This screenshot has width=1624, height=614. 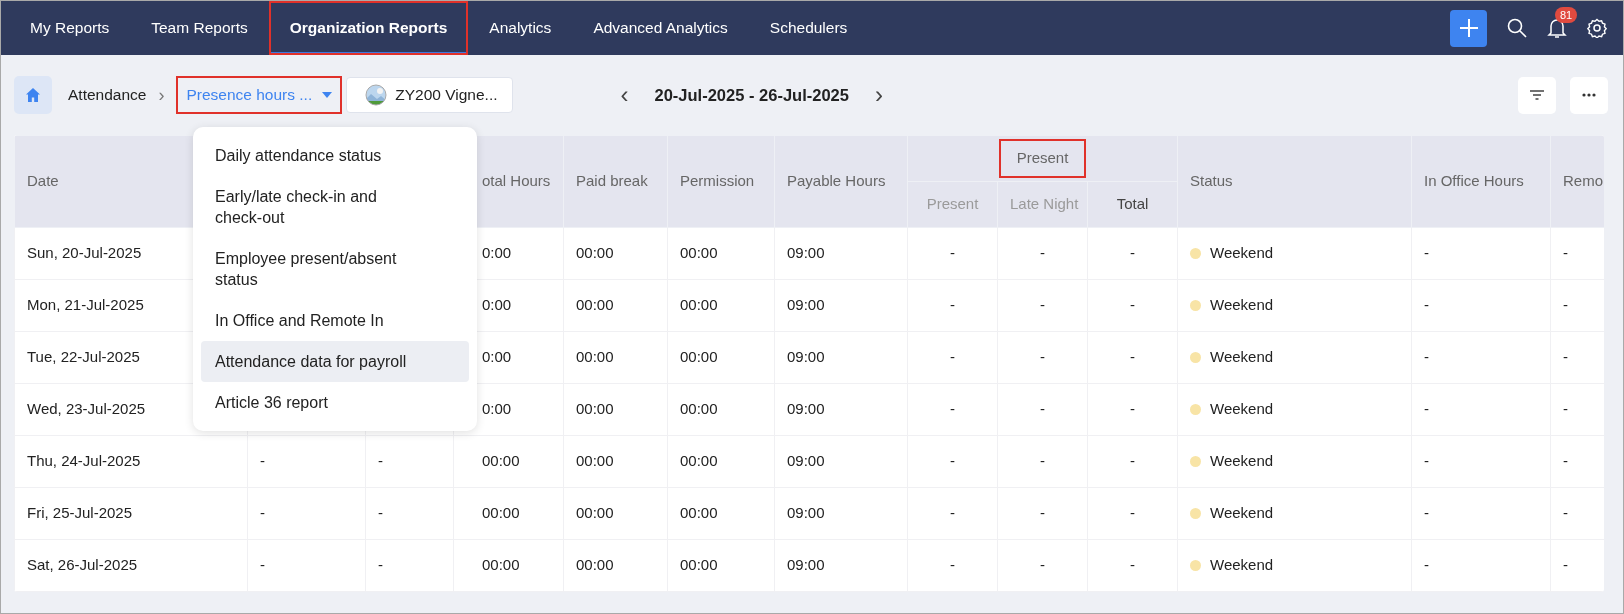 I want to click on plus-icon, so click(x=1468, y=28).